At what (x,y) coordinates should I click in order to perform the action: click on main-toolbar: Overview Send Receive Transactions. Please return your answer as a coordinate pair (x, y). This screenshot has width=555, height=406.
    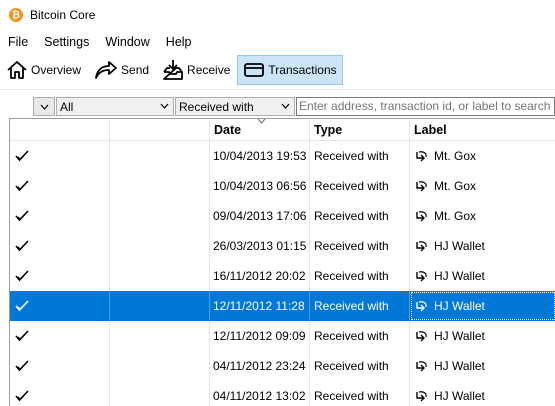
    Looking at the image, I should click on (277, 70).